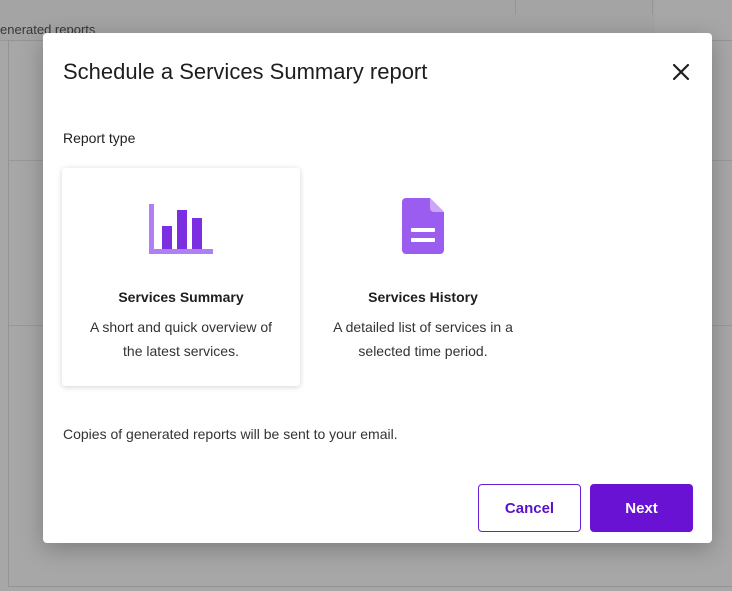 The image size is (732, 591). What do you see at coordinates (99, 138) in the screenshot?
I see `report-type-label: Report type` at bounding box center [99, 138].